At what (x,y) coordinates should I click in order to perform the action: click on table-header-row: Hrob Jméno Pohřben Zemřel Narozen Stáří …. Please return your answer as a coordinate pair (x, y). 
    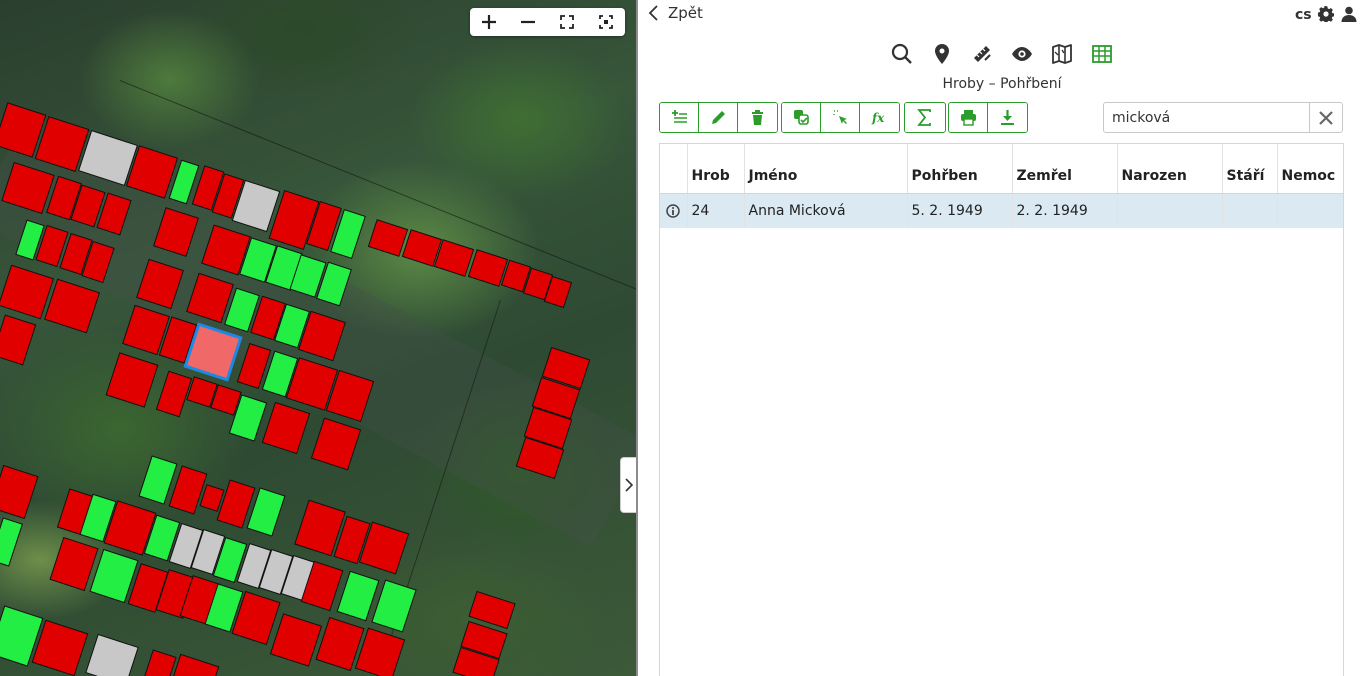
    Looking at the image, I should click on (1001, 169).